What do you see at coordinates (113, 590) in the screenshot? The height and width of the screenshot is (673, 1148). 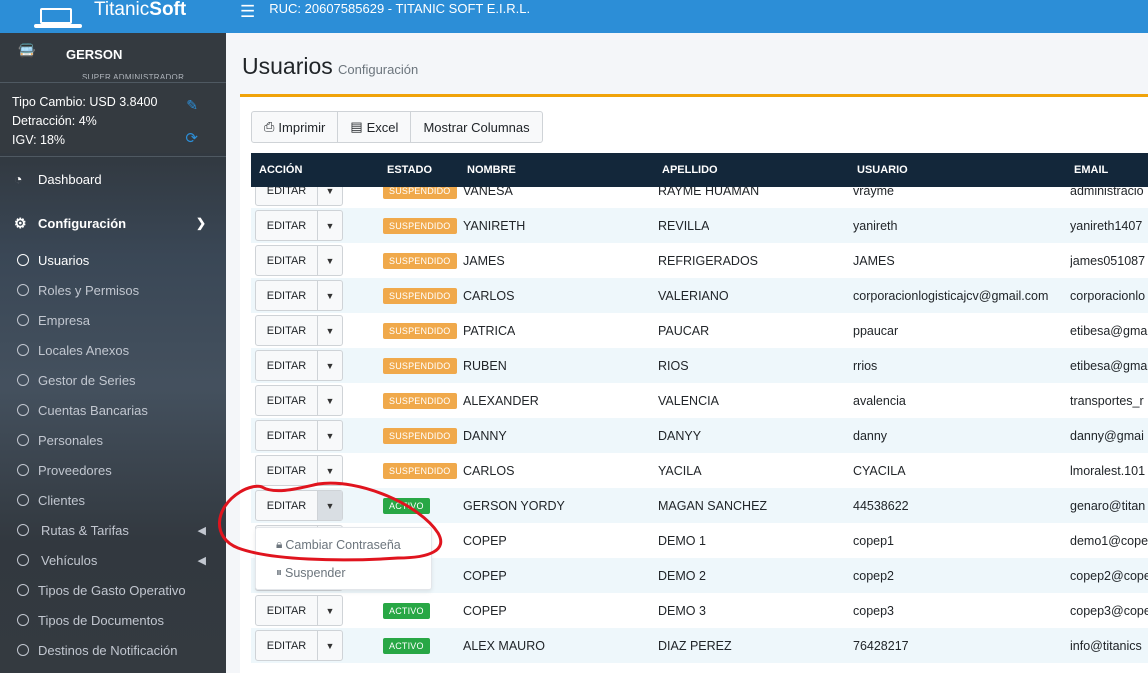 I see `sidebar-item-tipos-gasto: Tipos de Gasto Operativo` at bounding box center [113, 590].